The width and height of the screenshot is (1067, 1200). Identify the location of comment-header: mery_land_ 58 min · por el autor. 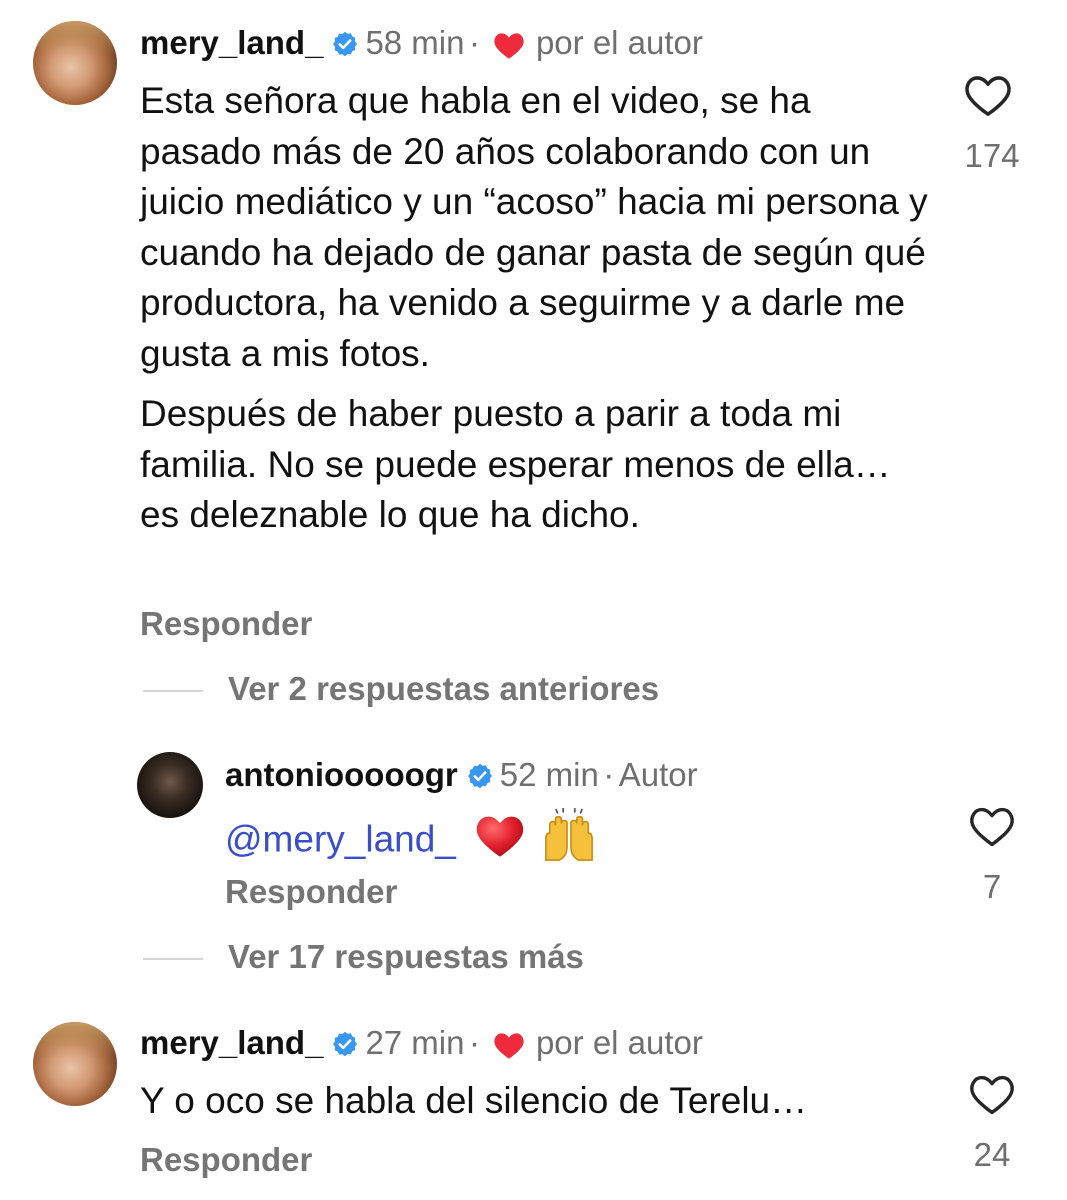
(421, 45).